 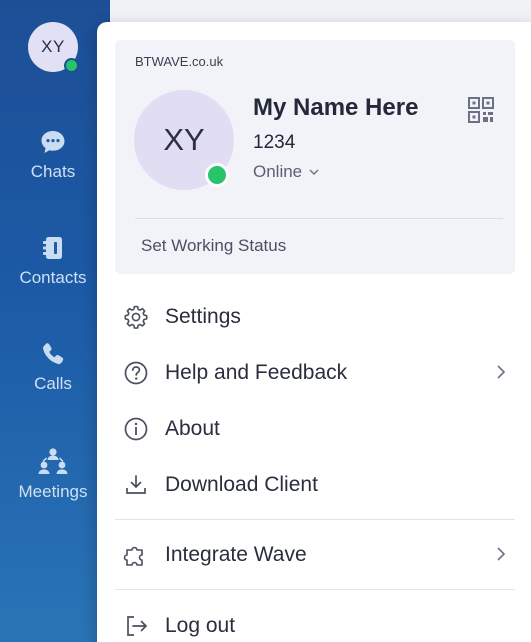 What do you see at coordinates (179, 61) in the screenshot?
I see `account-domain: BTWAVE.co.uk` at bounding box center [179, 61].